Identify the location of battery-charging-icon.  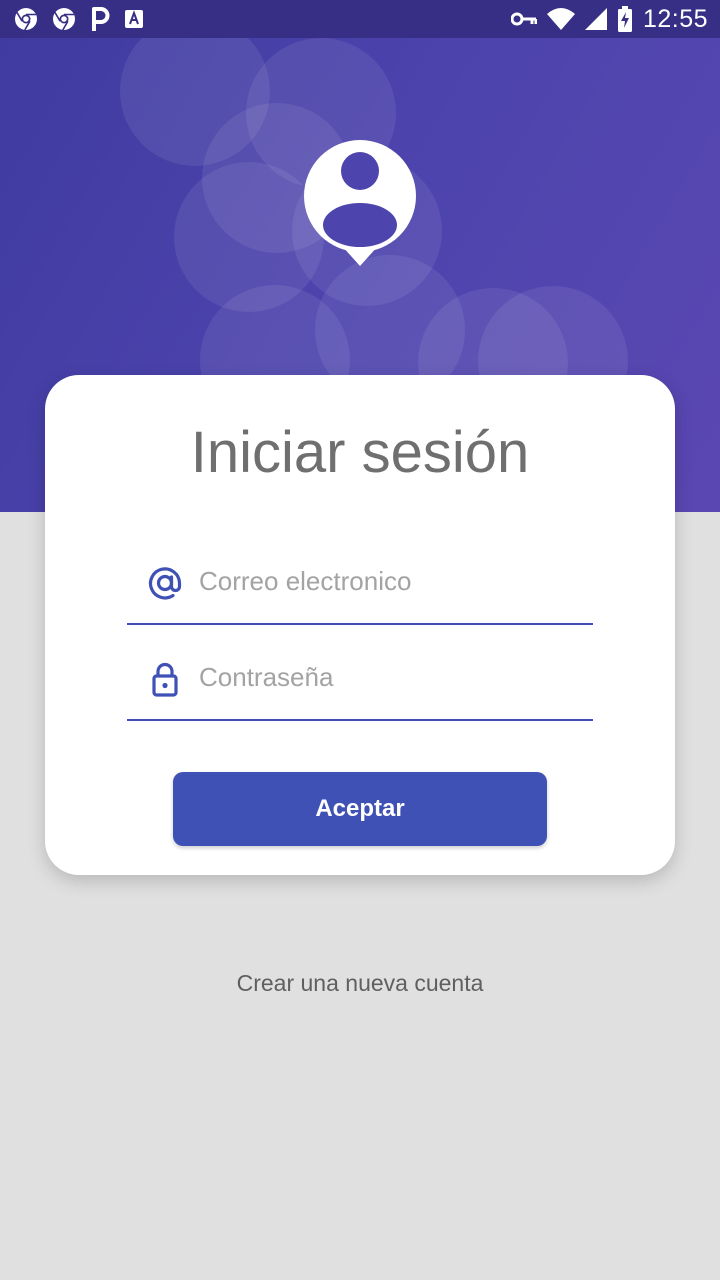
(625, 19).